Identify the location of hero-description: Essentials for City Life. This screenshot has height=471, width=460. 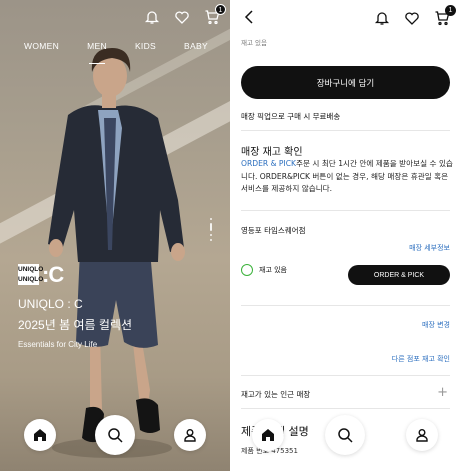
(58, 344).